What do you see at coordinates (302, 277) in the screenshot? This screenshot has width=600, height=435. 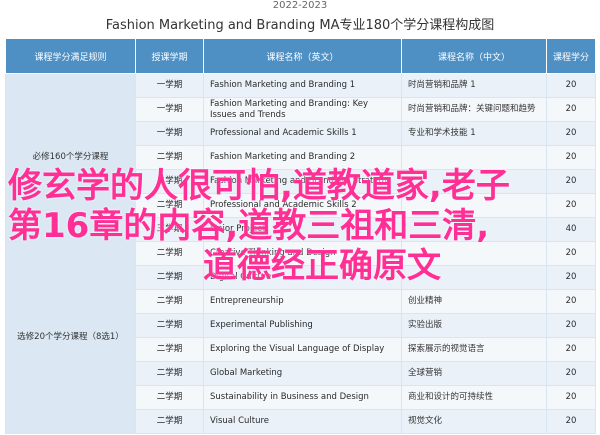 I see `course-name-en-cell: Digital Culture` at bounding box center [302, 277].